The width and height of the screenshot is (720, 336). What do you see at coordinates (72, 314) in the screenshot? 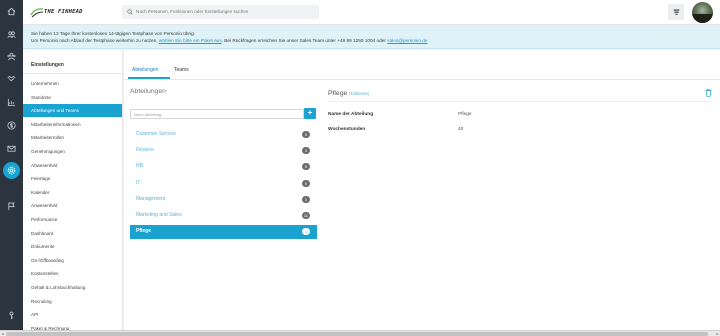
I see `sidebar-item: API` at bounding box center [72, 314].